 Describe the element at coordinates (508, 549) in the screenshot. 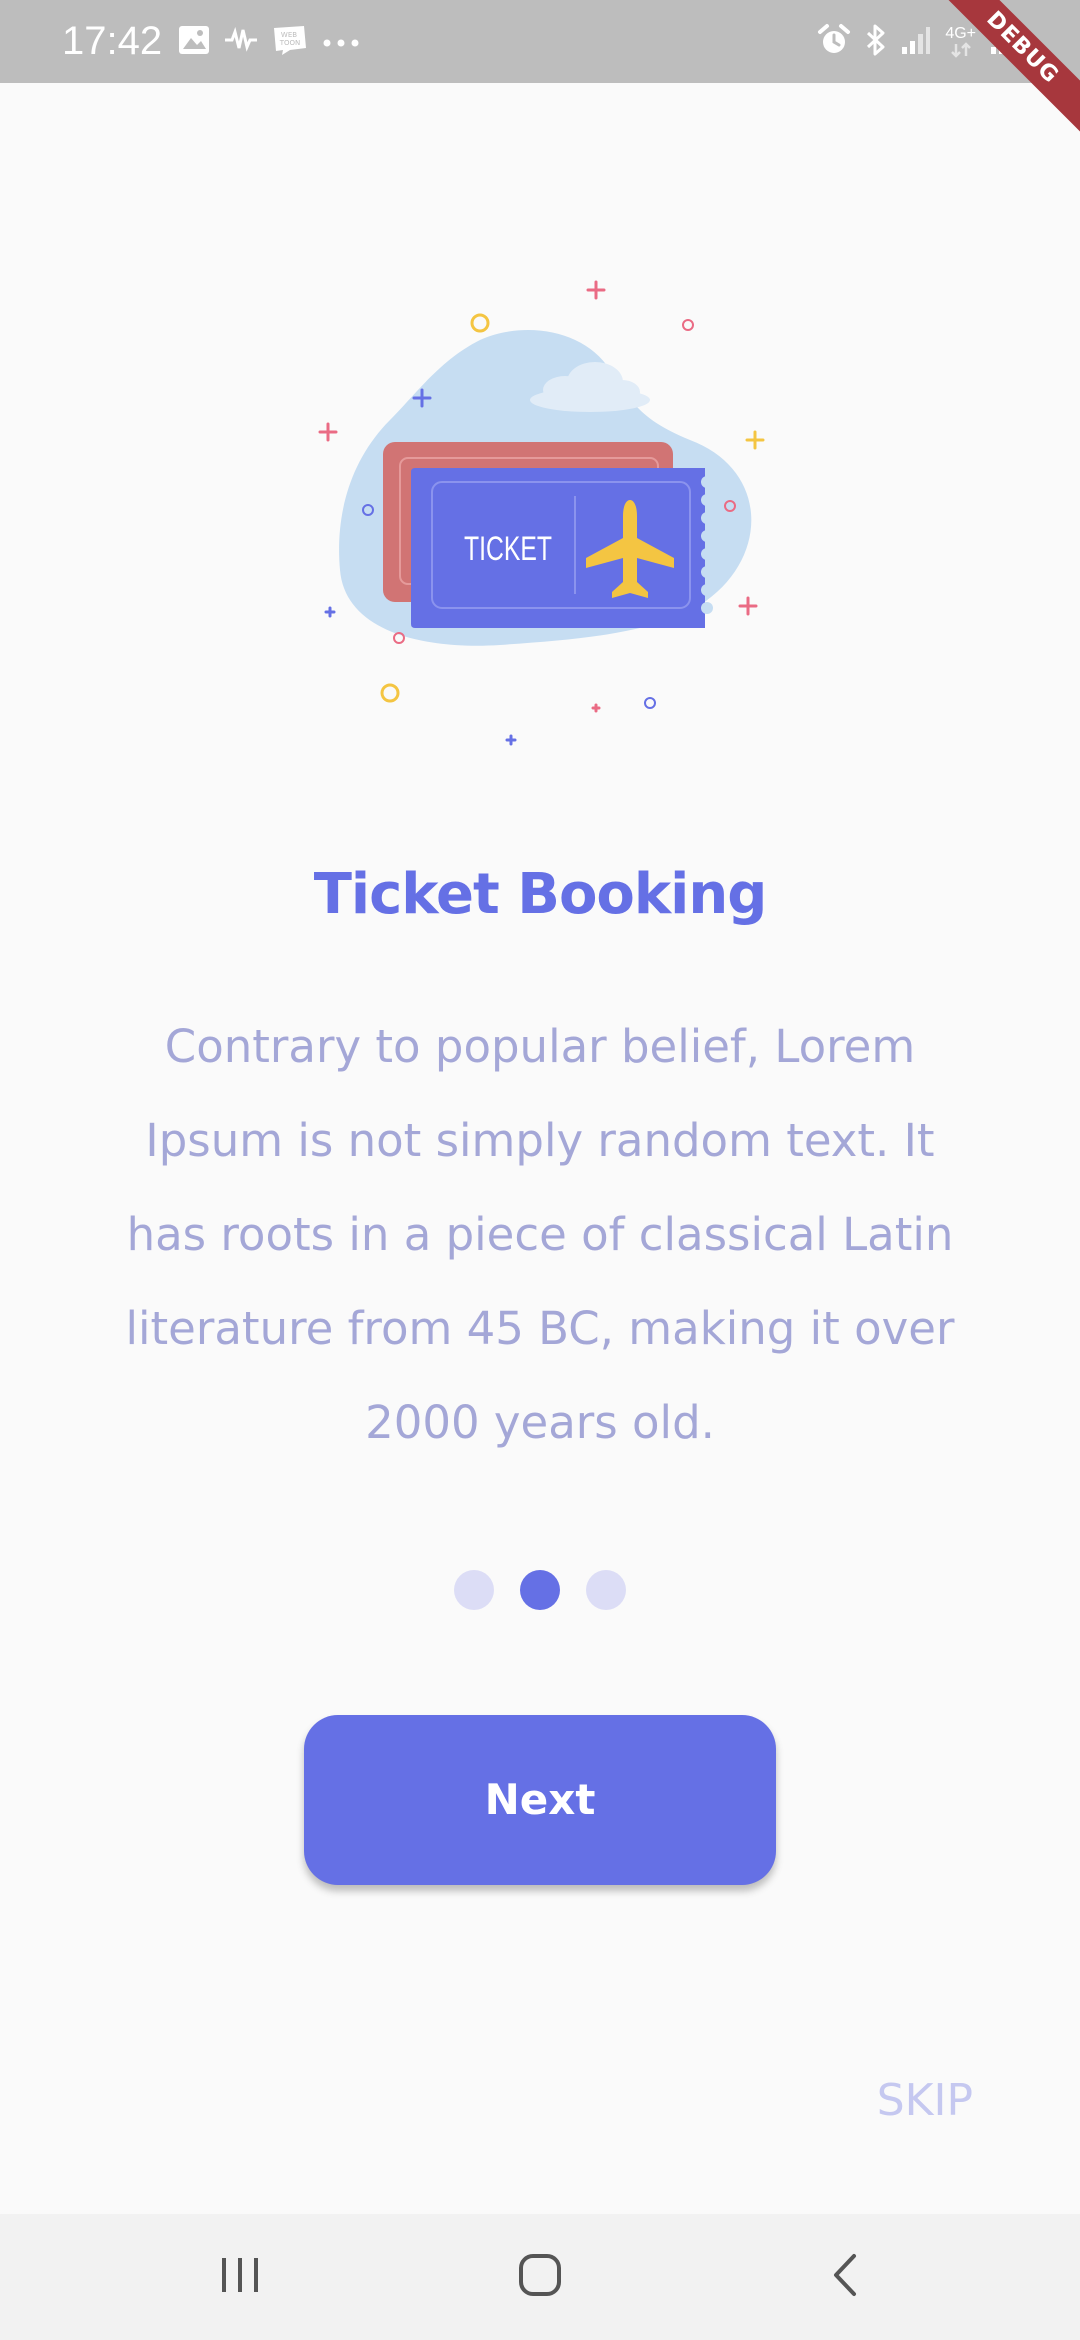

I see `ticket-text: TICKET` at that location.